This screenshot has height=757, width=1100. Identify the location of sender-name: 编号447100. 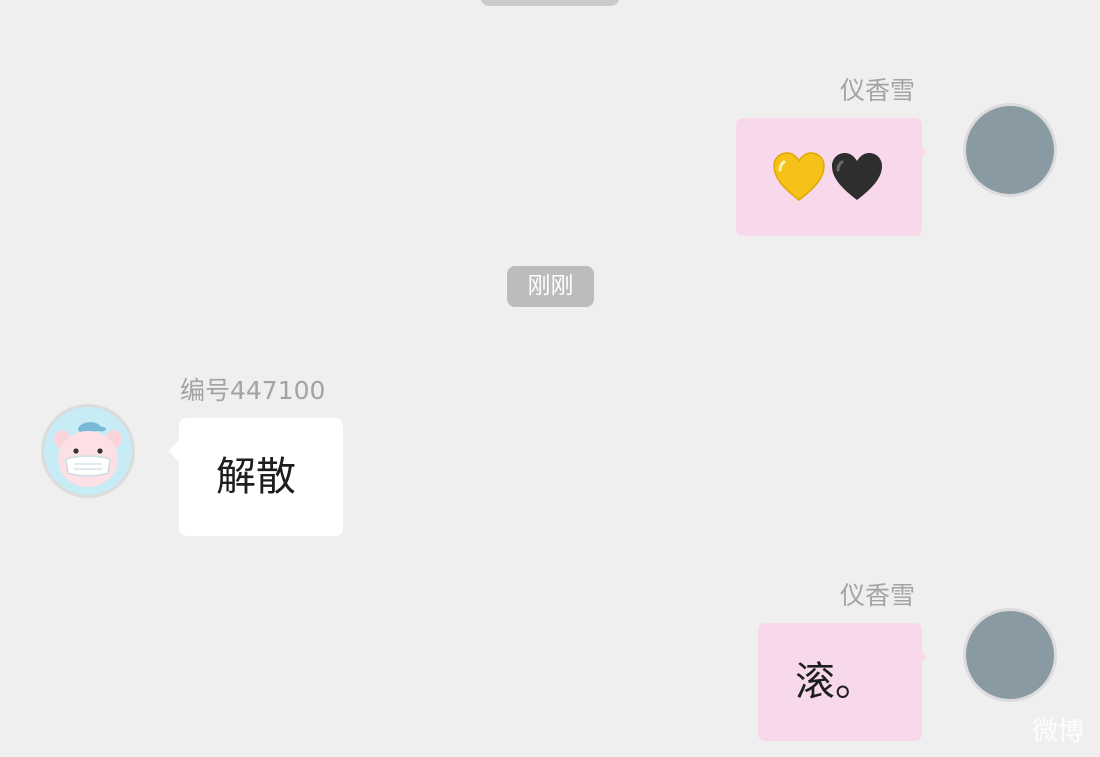
(253, 390).